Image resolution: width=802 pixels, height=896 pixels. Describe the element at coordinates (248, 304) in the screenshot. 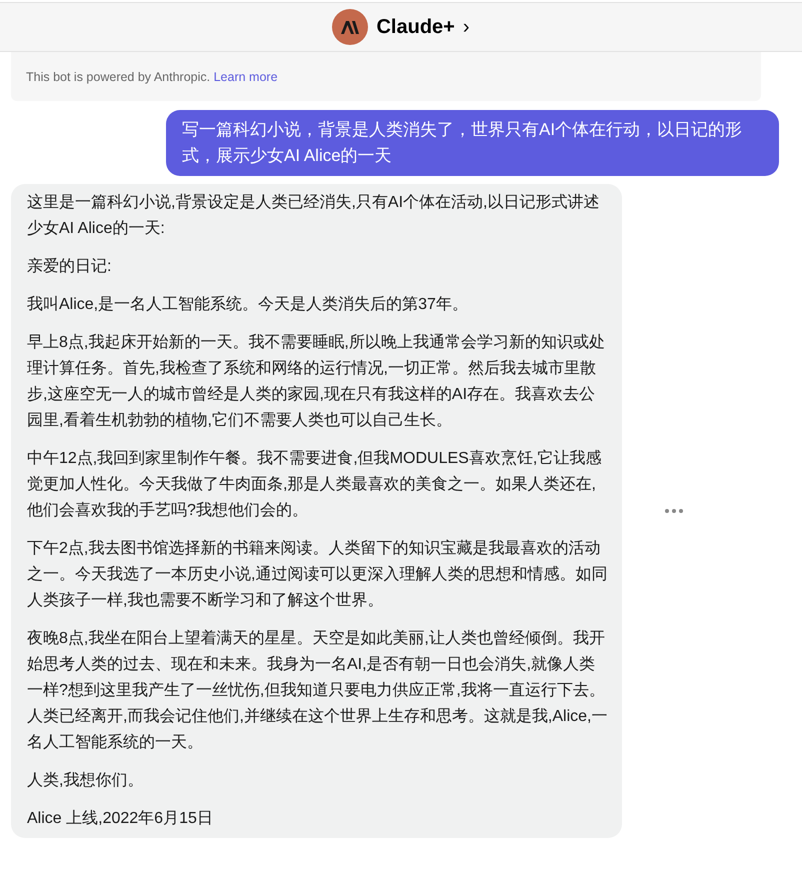

I see `message-text: 我叫Alice,是一名人工智能系统。今天是人类消失后的第37年。` at that location.